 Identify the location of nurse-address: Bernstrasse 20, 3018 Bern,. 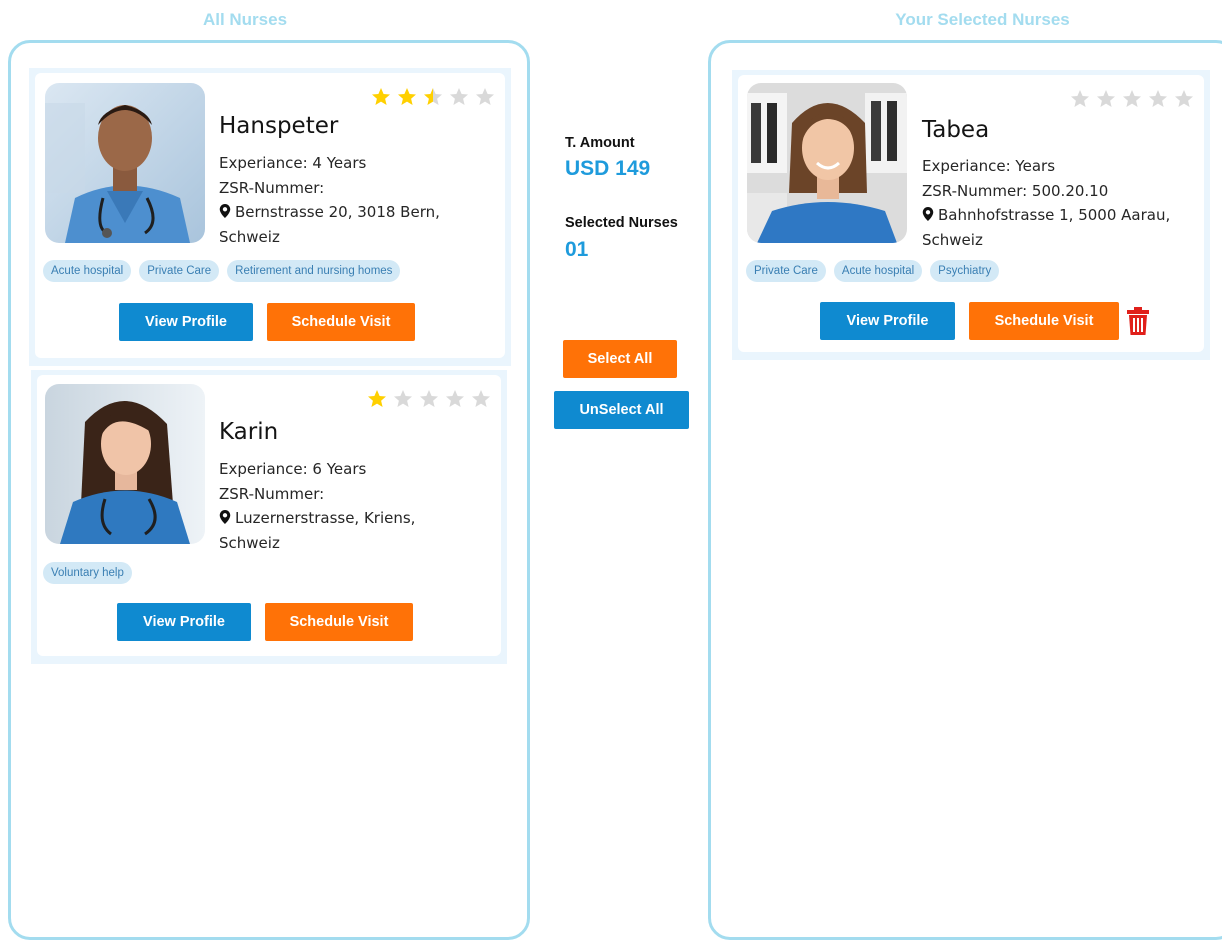
(329, 212).